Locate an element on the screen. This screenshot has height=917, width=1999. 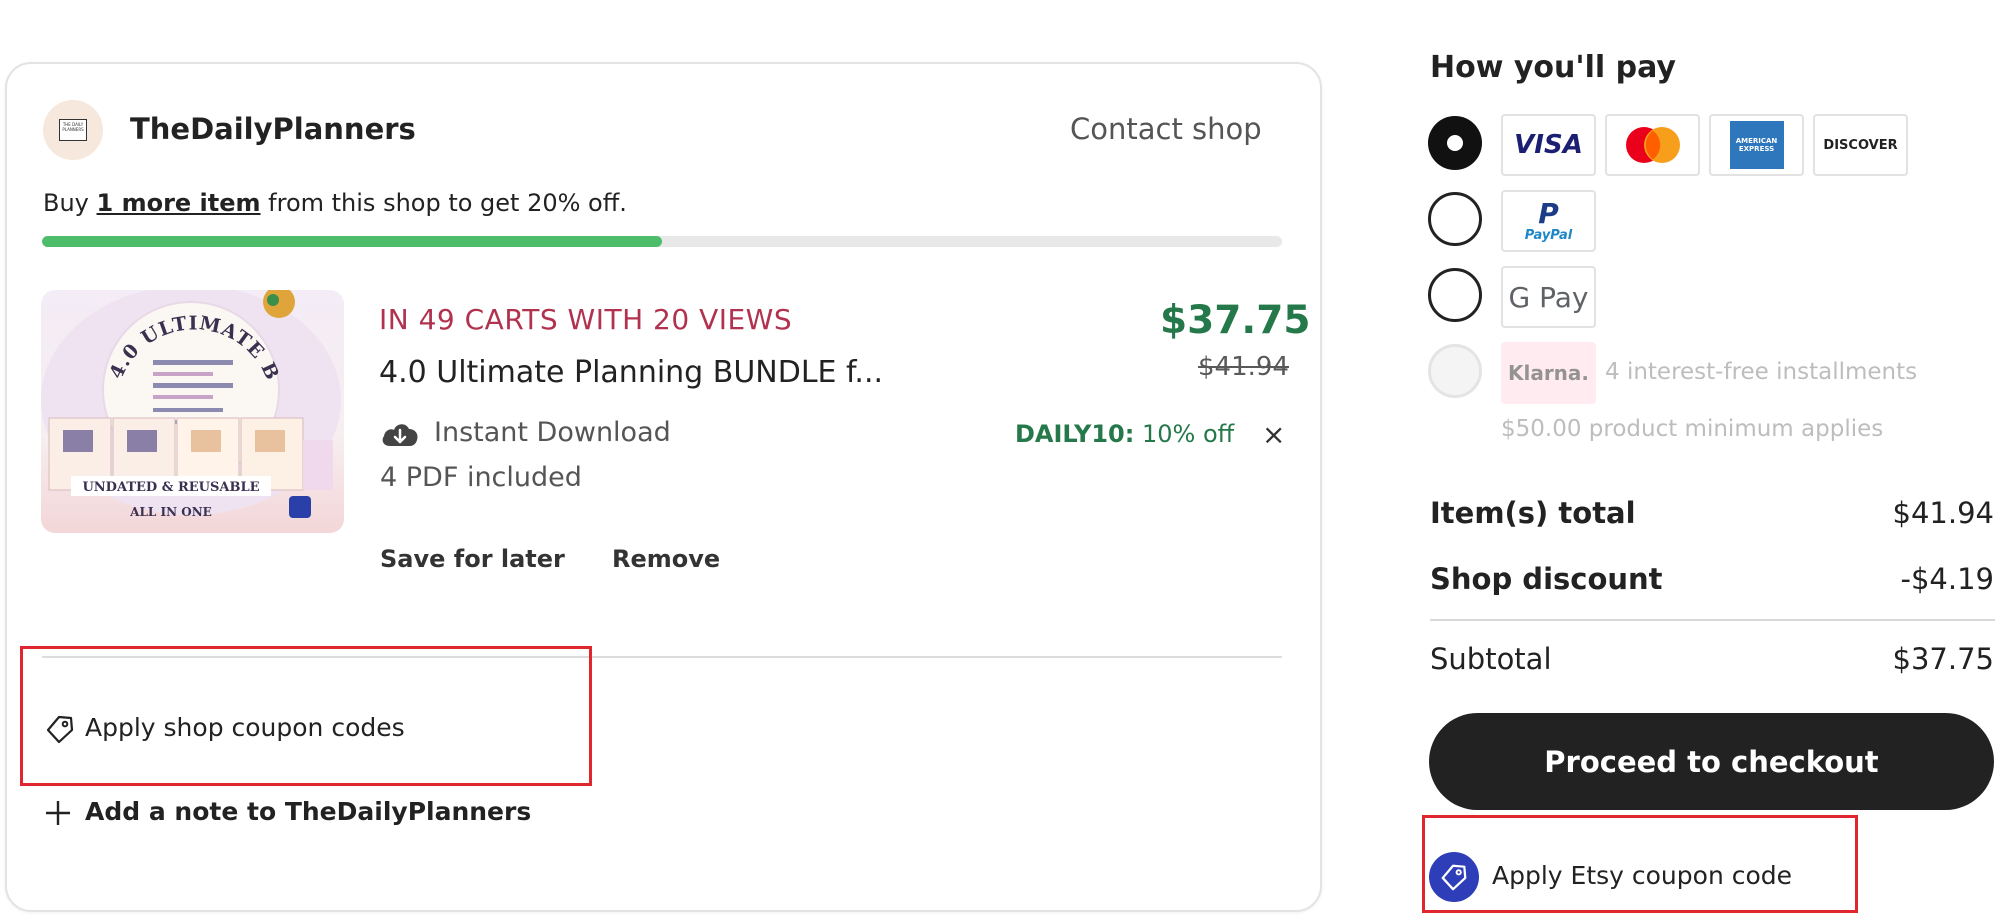
plus-icon is located at coordinates (58, 813).